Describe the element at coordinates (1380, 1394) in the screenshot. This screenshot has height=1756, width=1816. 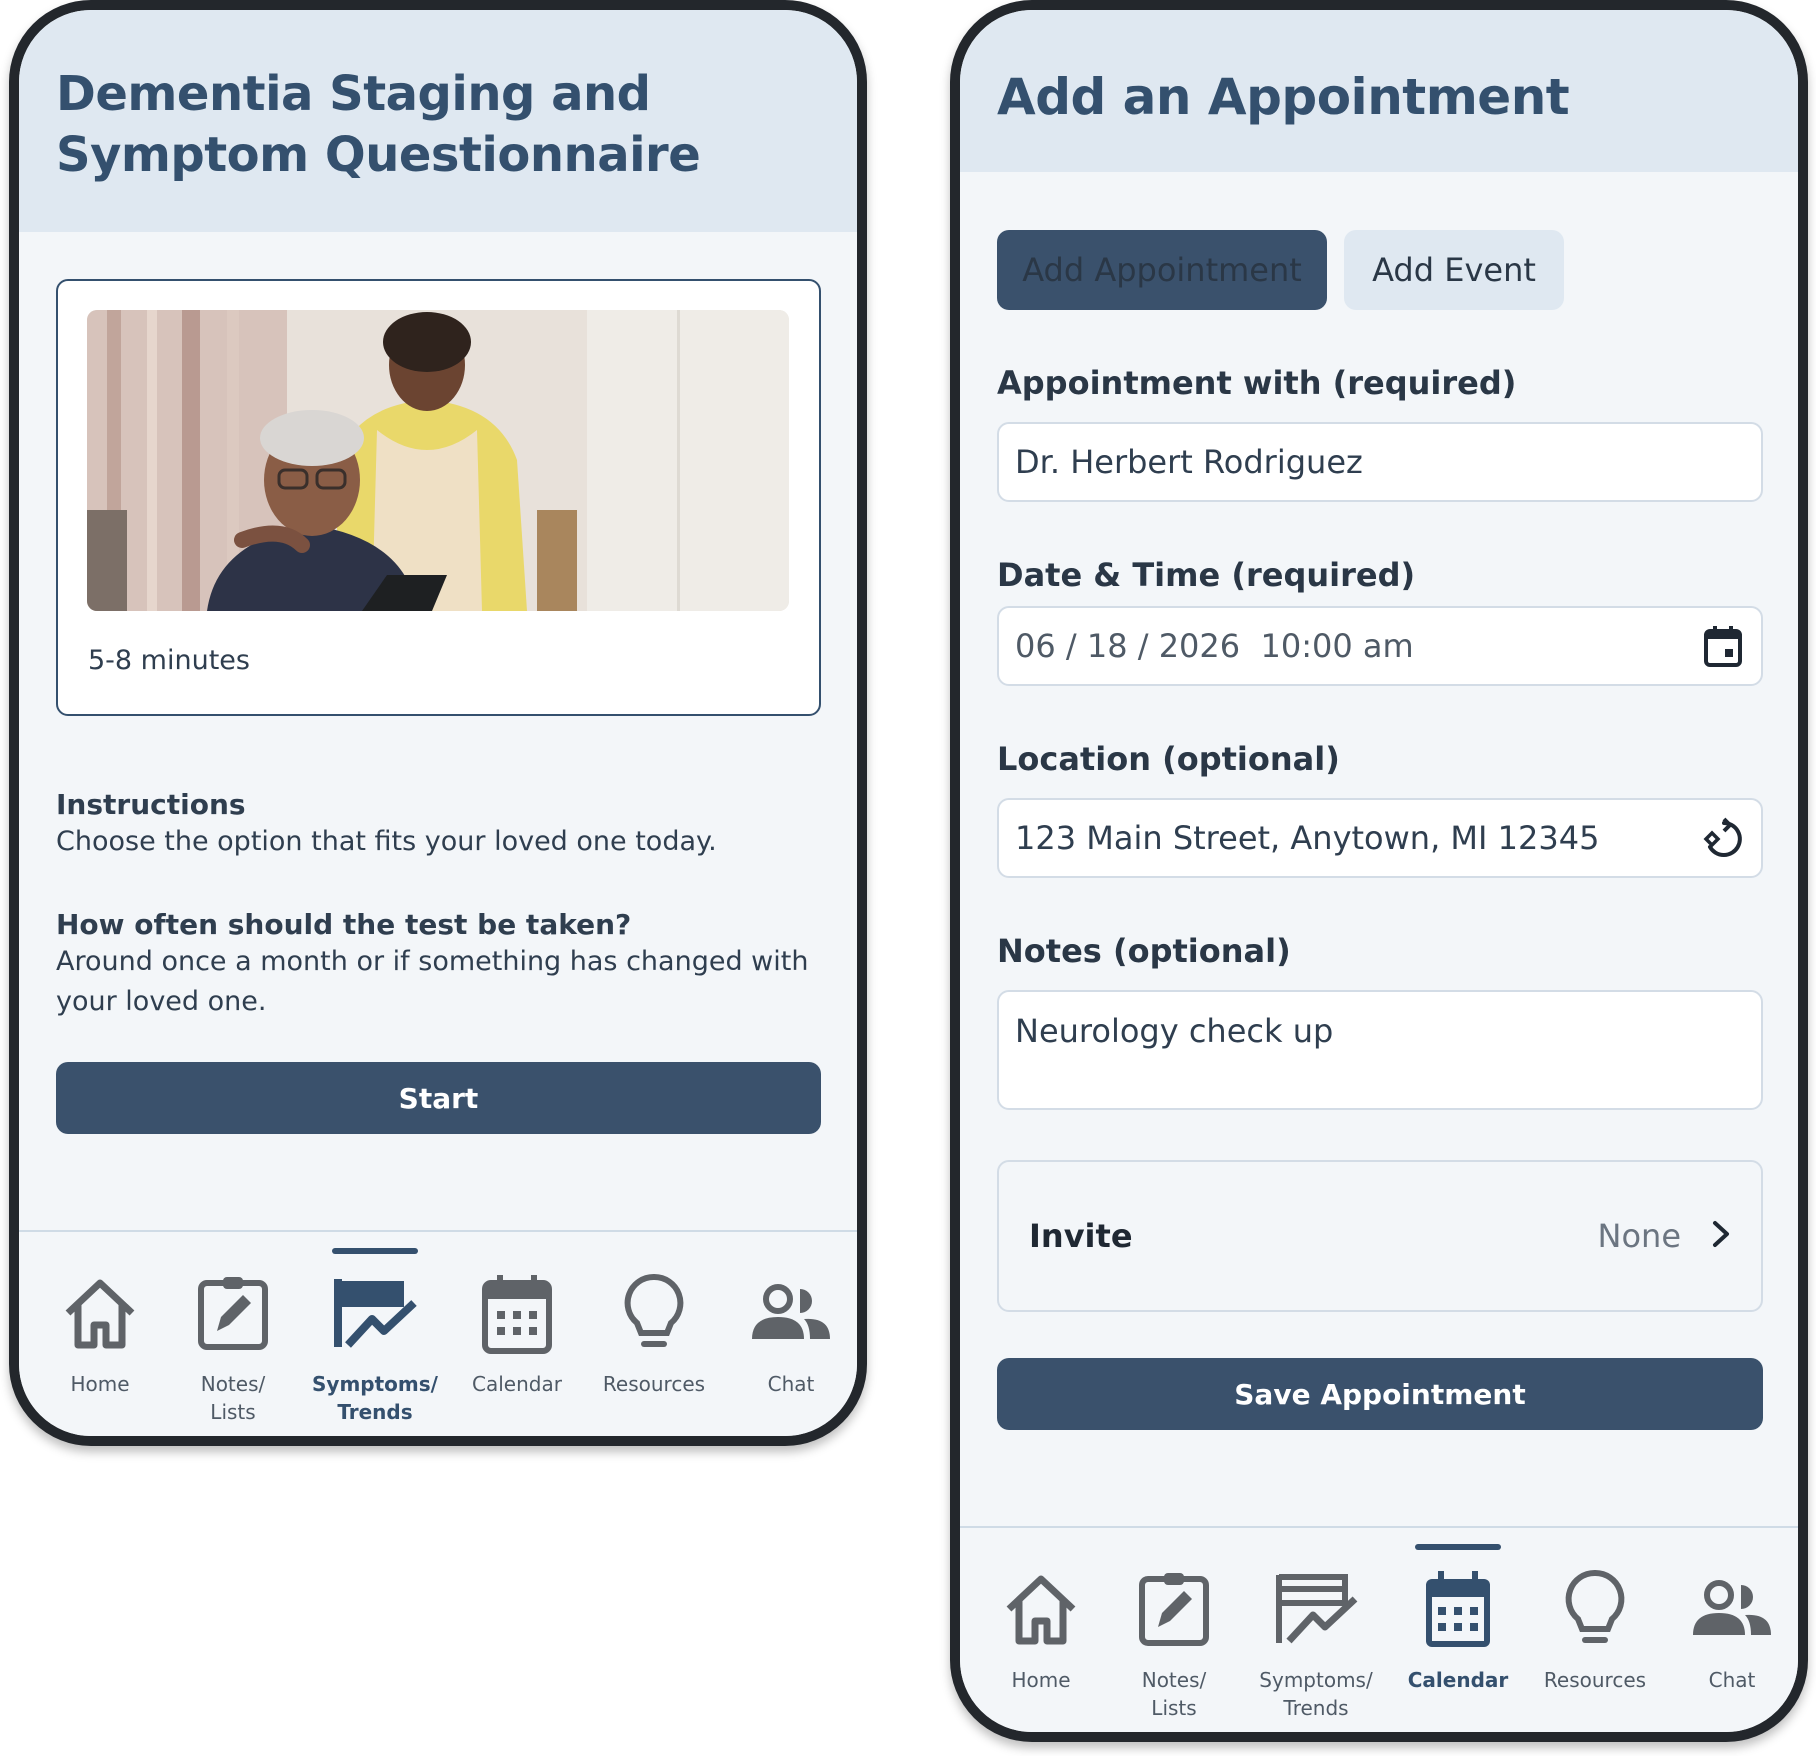
I see `save-appointment-button: Save Appointment` at that location.